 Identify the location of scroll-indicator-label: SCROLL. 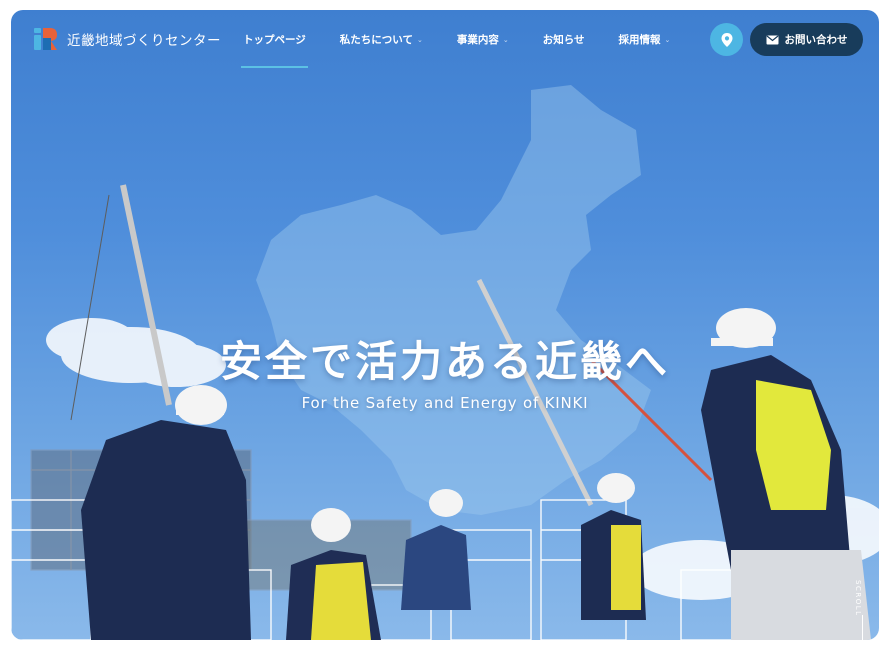
(858, 598).